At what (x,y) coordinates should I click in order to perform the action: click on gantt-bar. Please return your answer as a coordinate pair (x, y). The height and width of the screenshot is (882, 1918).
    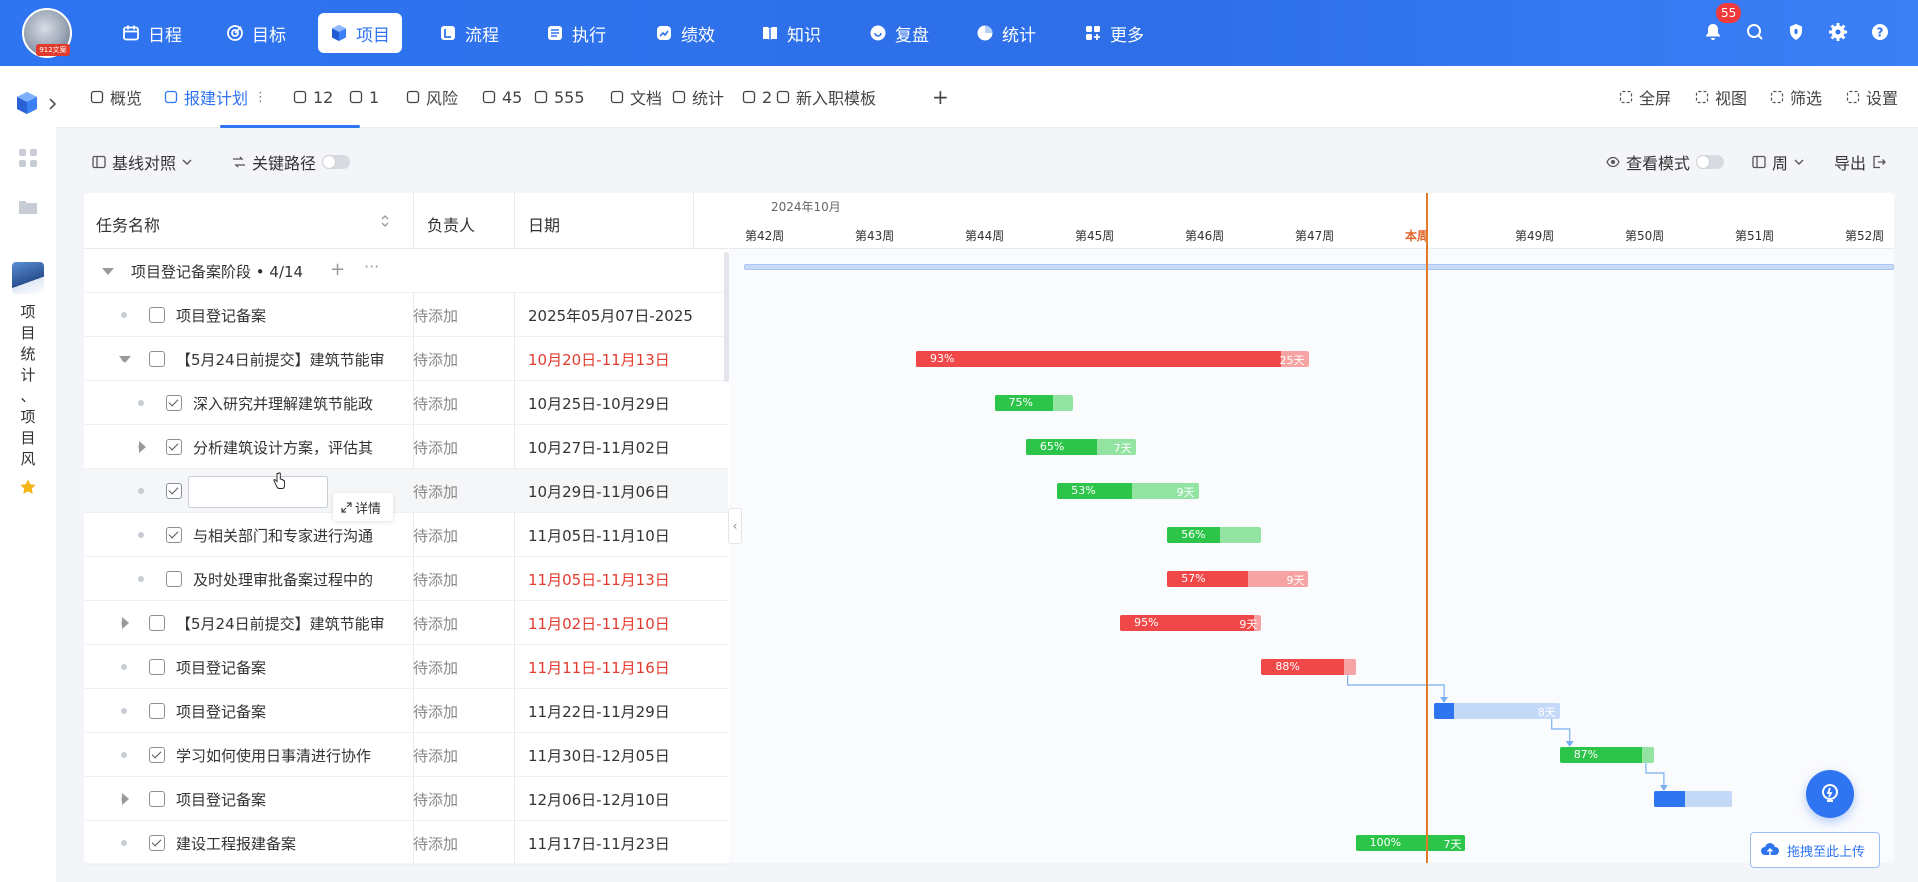
    Looking at the image, I should click on (1693, 799).